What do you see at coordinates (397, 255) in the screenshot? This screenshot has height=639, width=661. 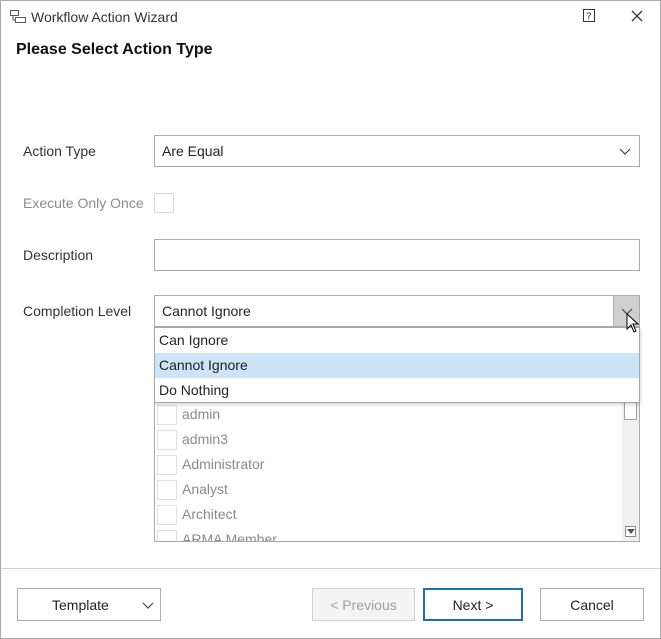 I see `description-input` at bounding box center [397, 255].